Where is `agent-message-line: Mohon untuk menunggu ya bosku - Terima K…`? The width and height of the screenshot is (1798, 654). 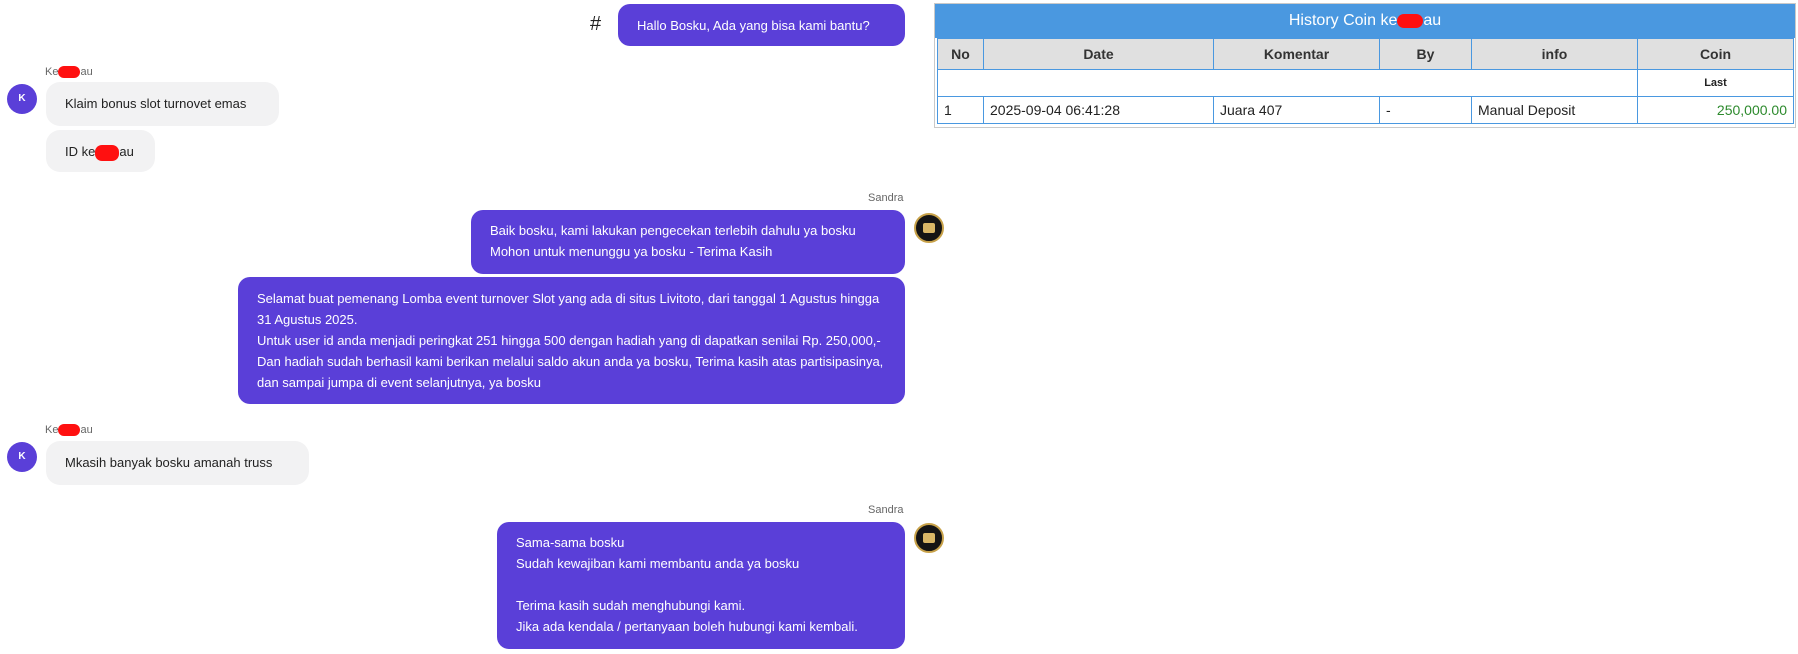
agent-message-line: Mohon untuk menunggu ya bosku - Terima K… is located at coordinates (631, 251).